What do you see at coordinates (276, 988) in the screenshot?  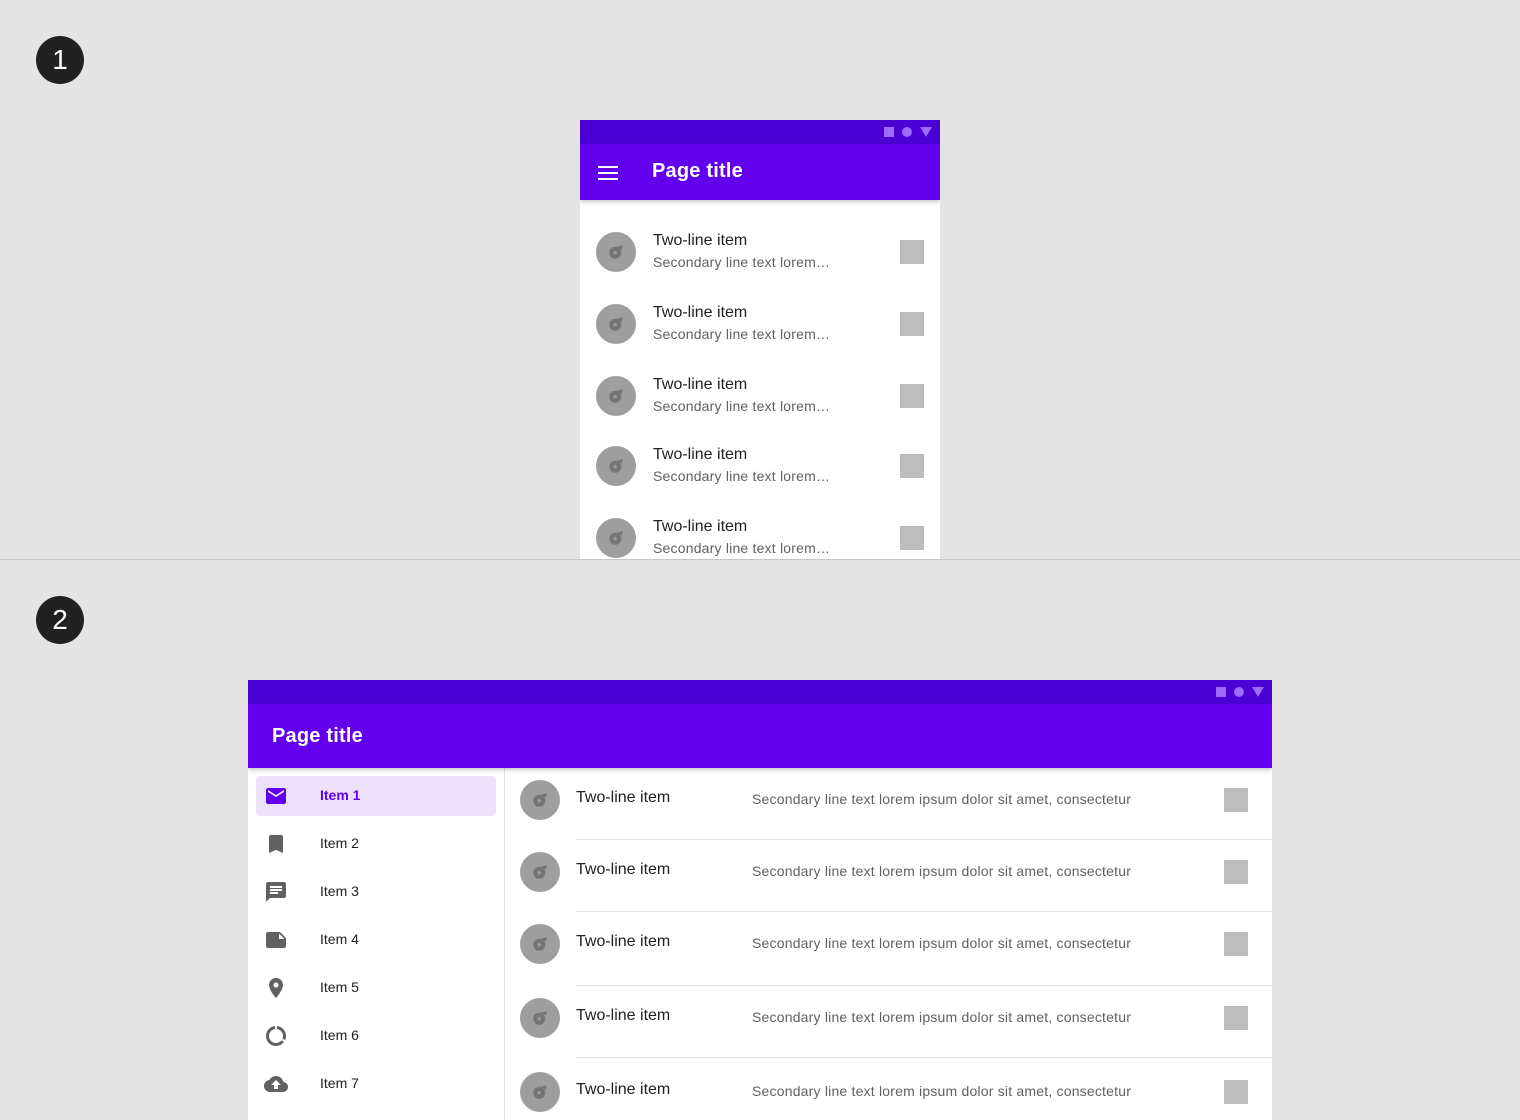 I see `location-pin-icon` at bounding box center [276, 988].